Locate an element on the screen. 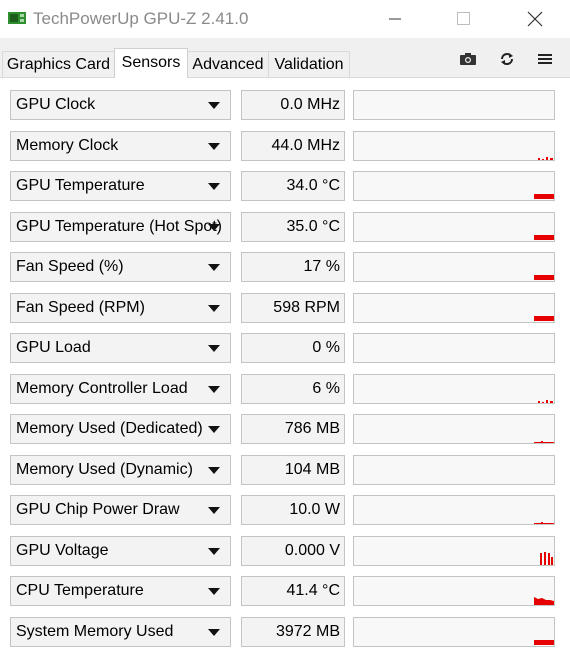 Image resolution: width=570 pixels, height=667 pixels. close-icon is located at coordinates (535, 19).